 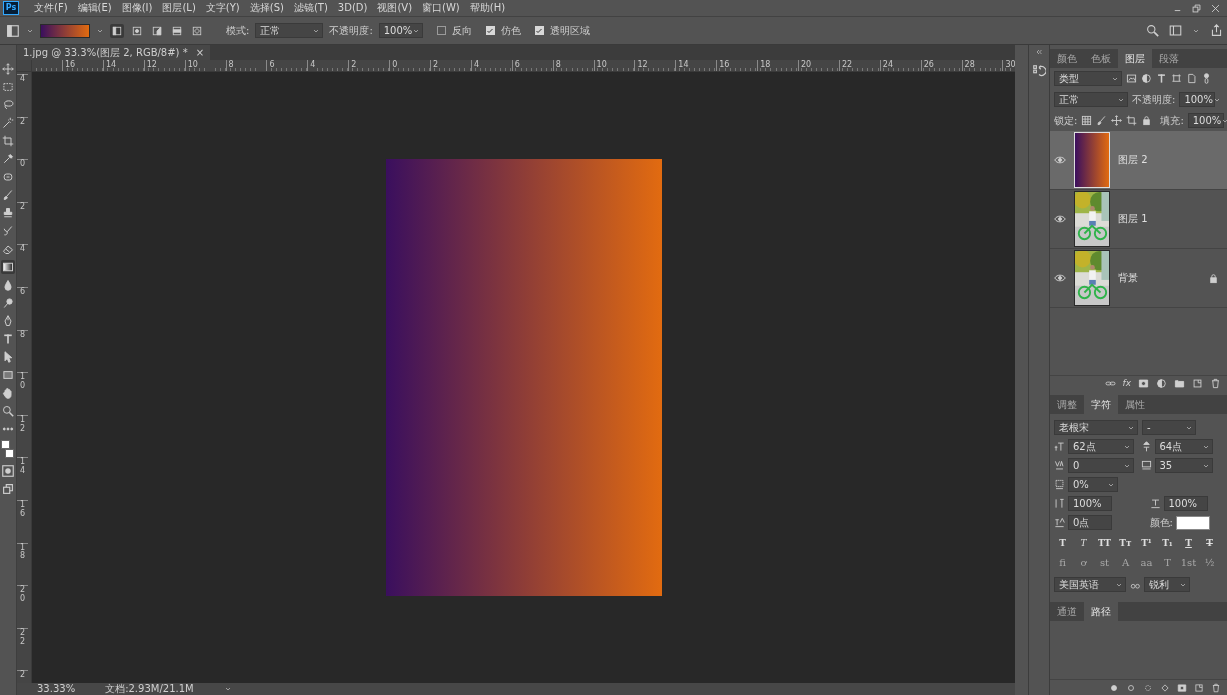 What do you see at coordinates (1152, 30) in the screenshot?
I see `search-icon` at bounding box center [1152, 30].